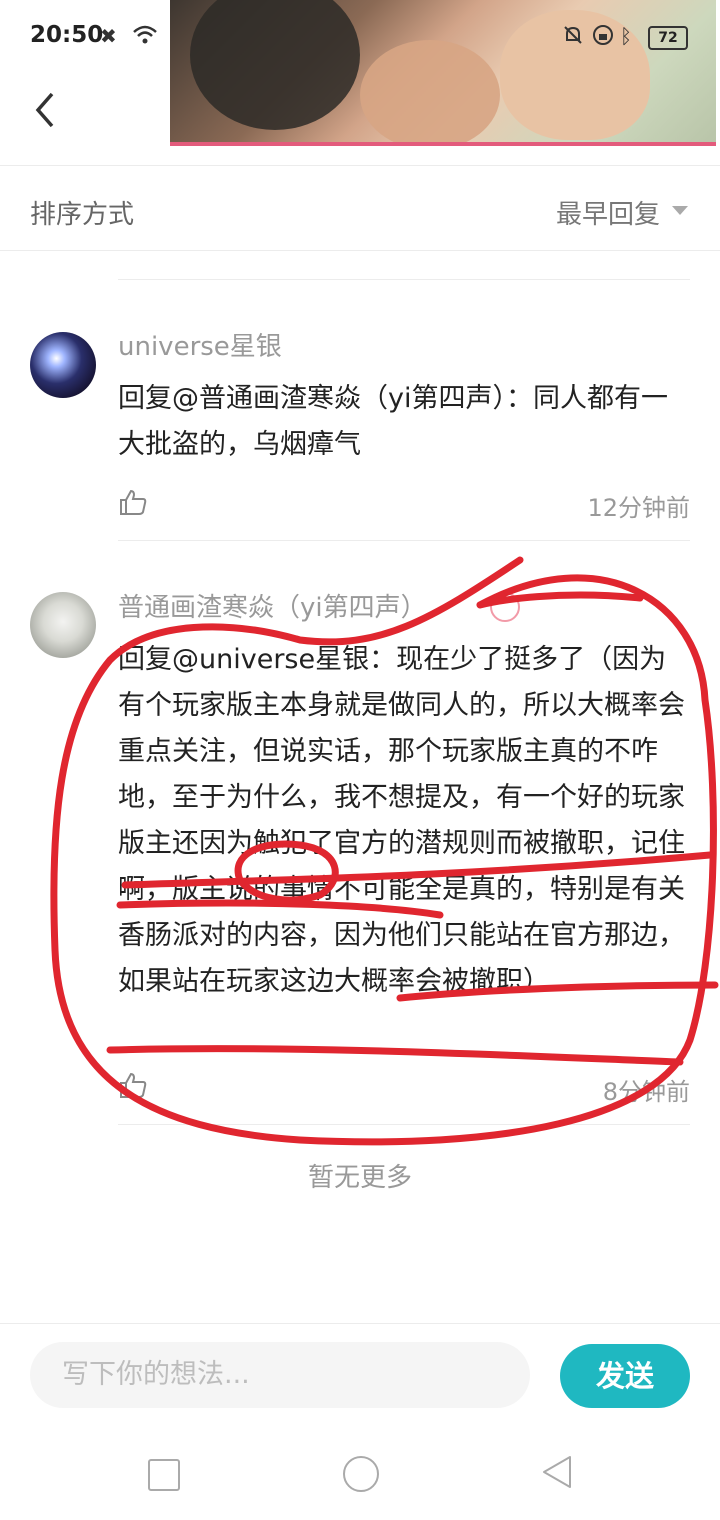 This screenshot has width=720, height=1520. Describe the element at coordinates (680, 210) in the screenshot. I see `caret-down-icon` at that location.